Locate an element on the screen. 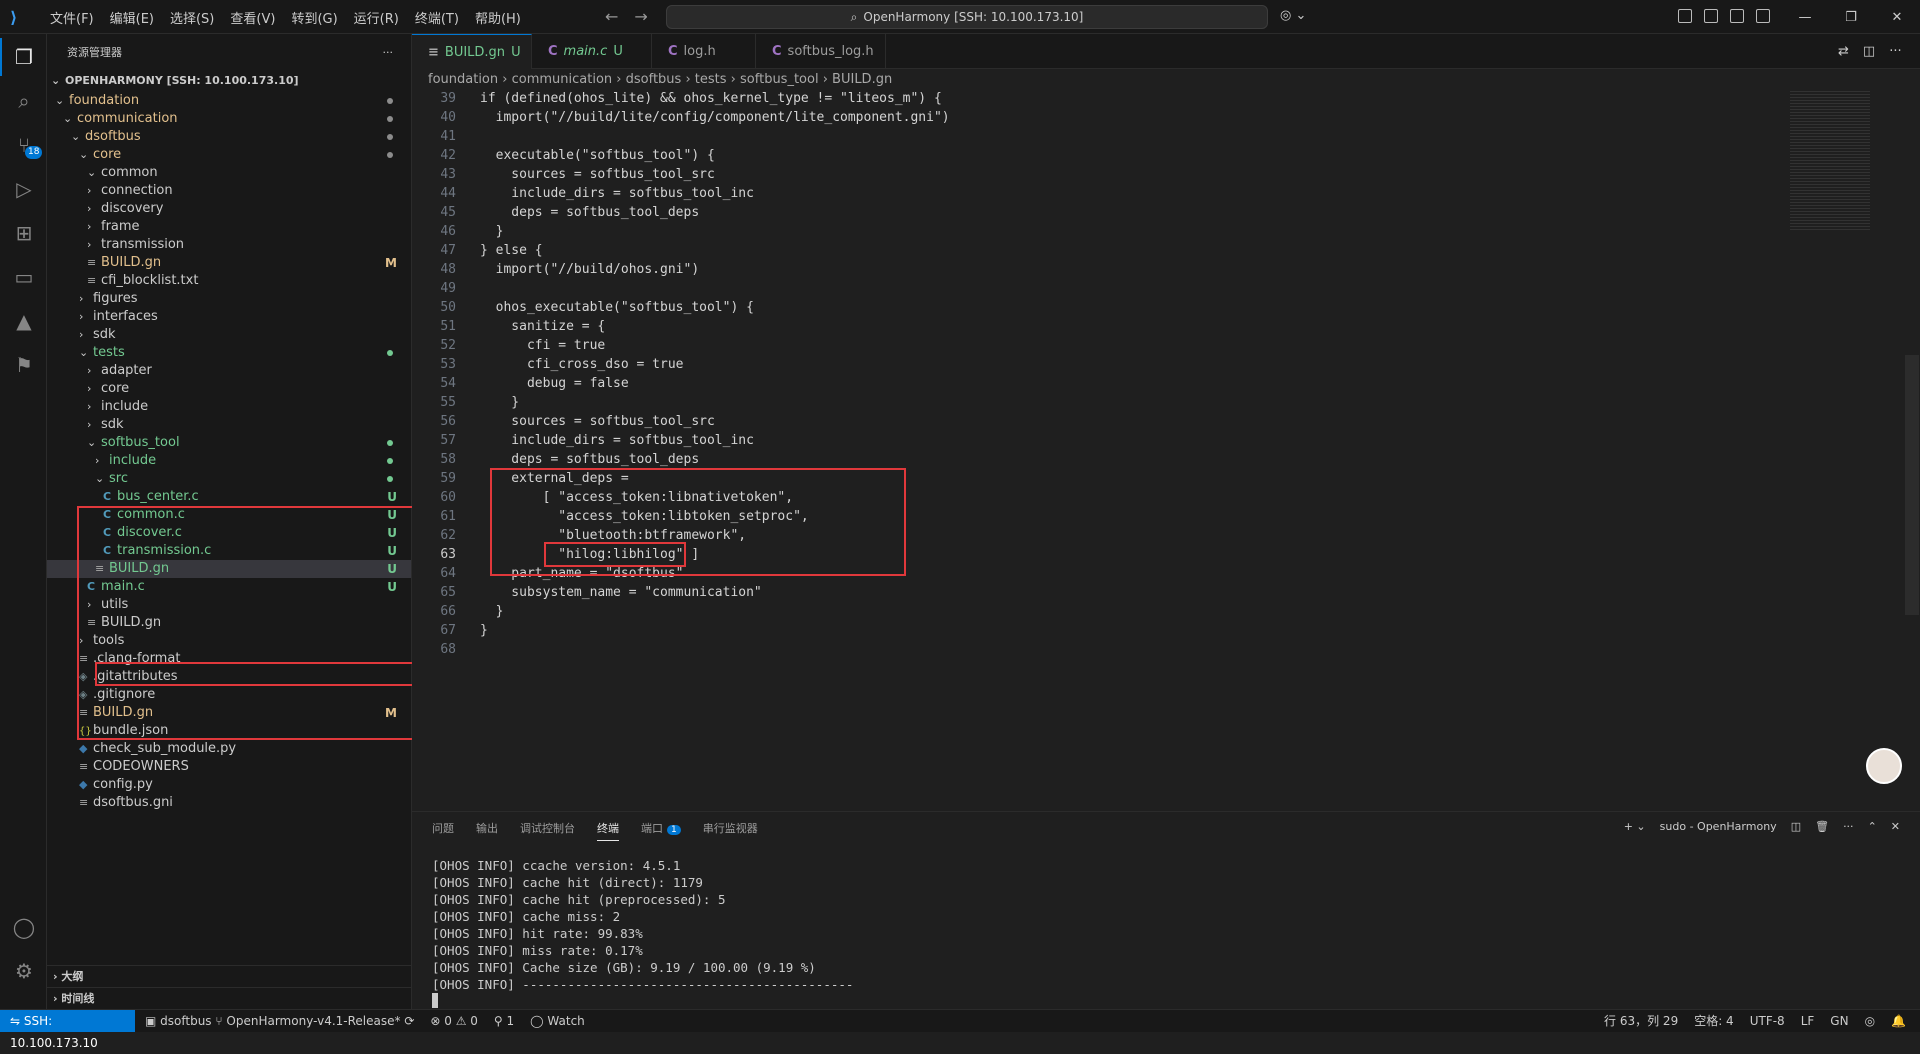 The image size is (1920, 1054). breadcrumb-item: BUILD.gn is located at coordinates (862, 79).